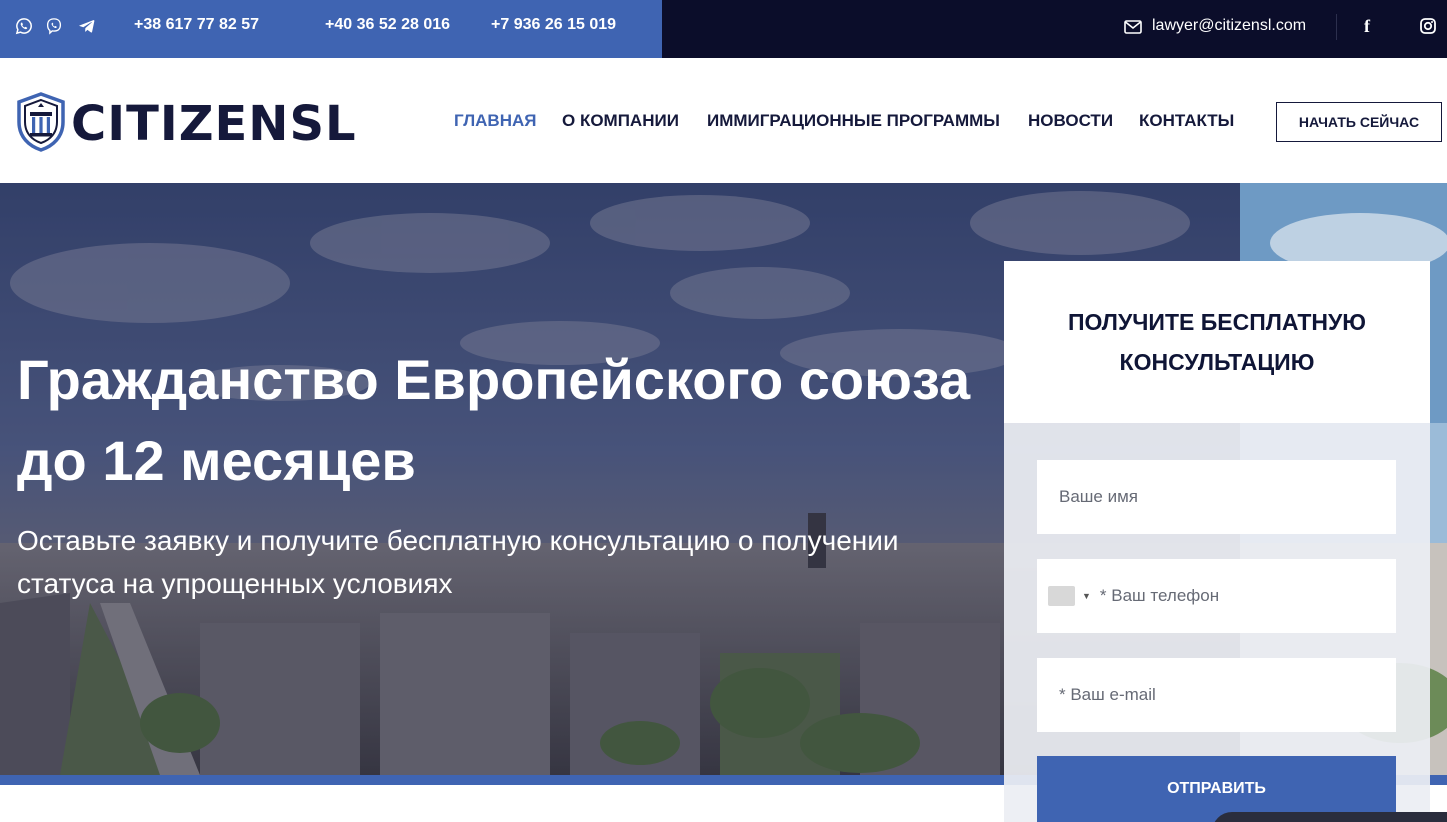 This screenshot has height=822, width=1447. What do you see at coordinates (196, 25) in the screenshot?
I see `phone-link-1: +38 617 77 82 57` at bounding box center [196, 25].